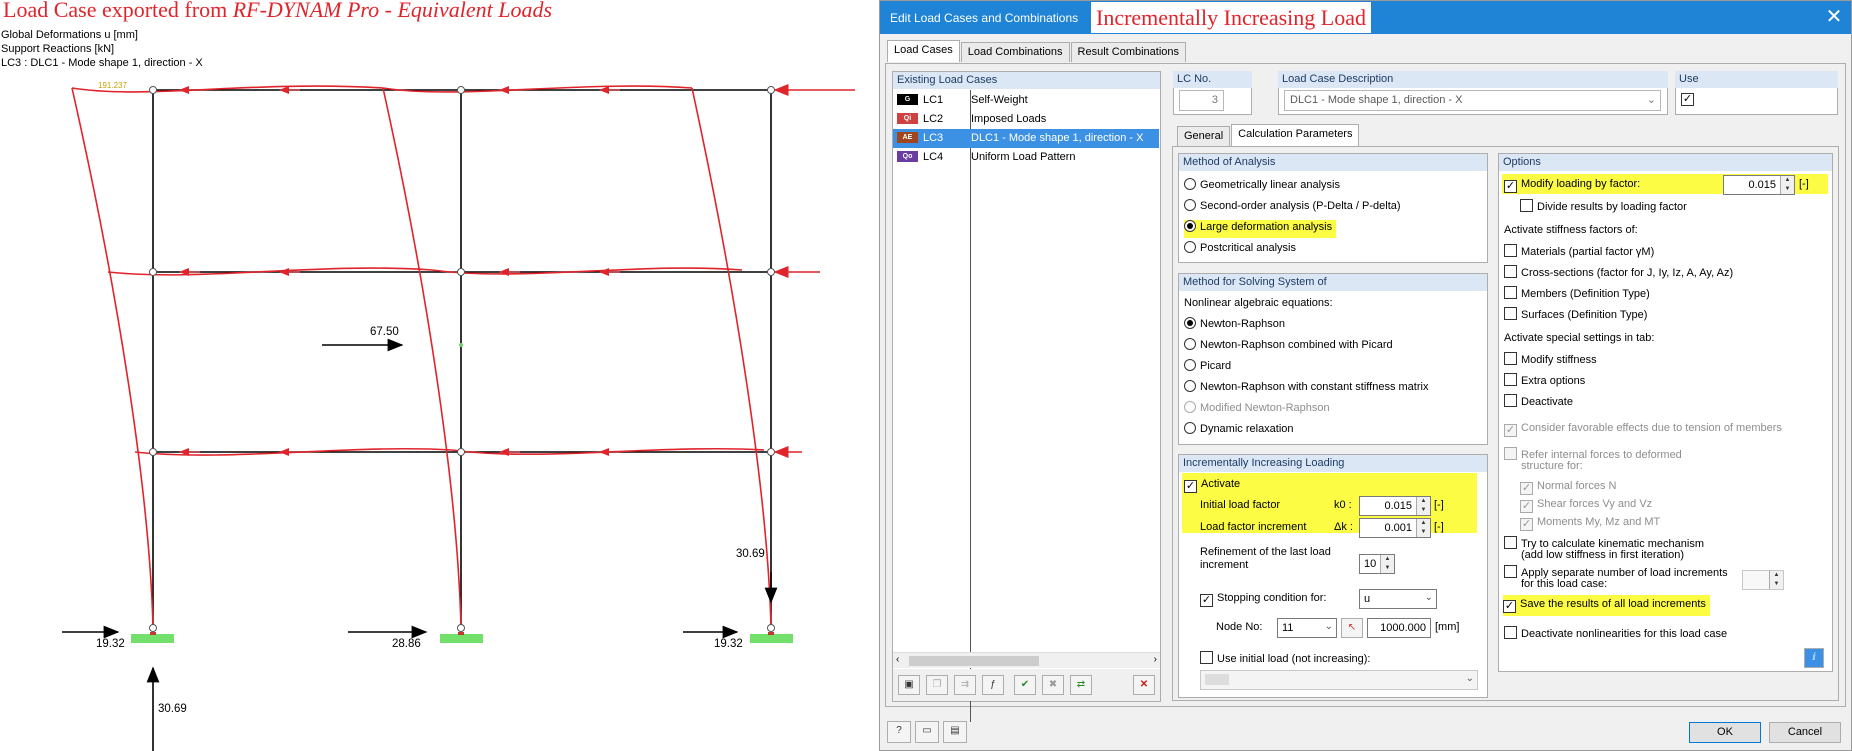  What do you see at coordinates (1395, 528) in the screenshot?
I see `load-factor-increment-input: 0.001 ▲ ▼` at bounding box center [1395, 528].